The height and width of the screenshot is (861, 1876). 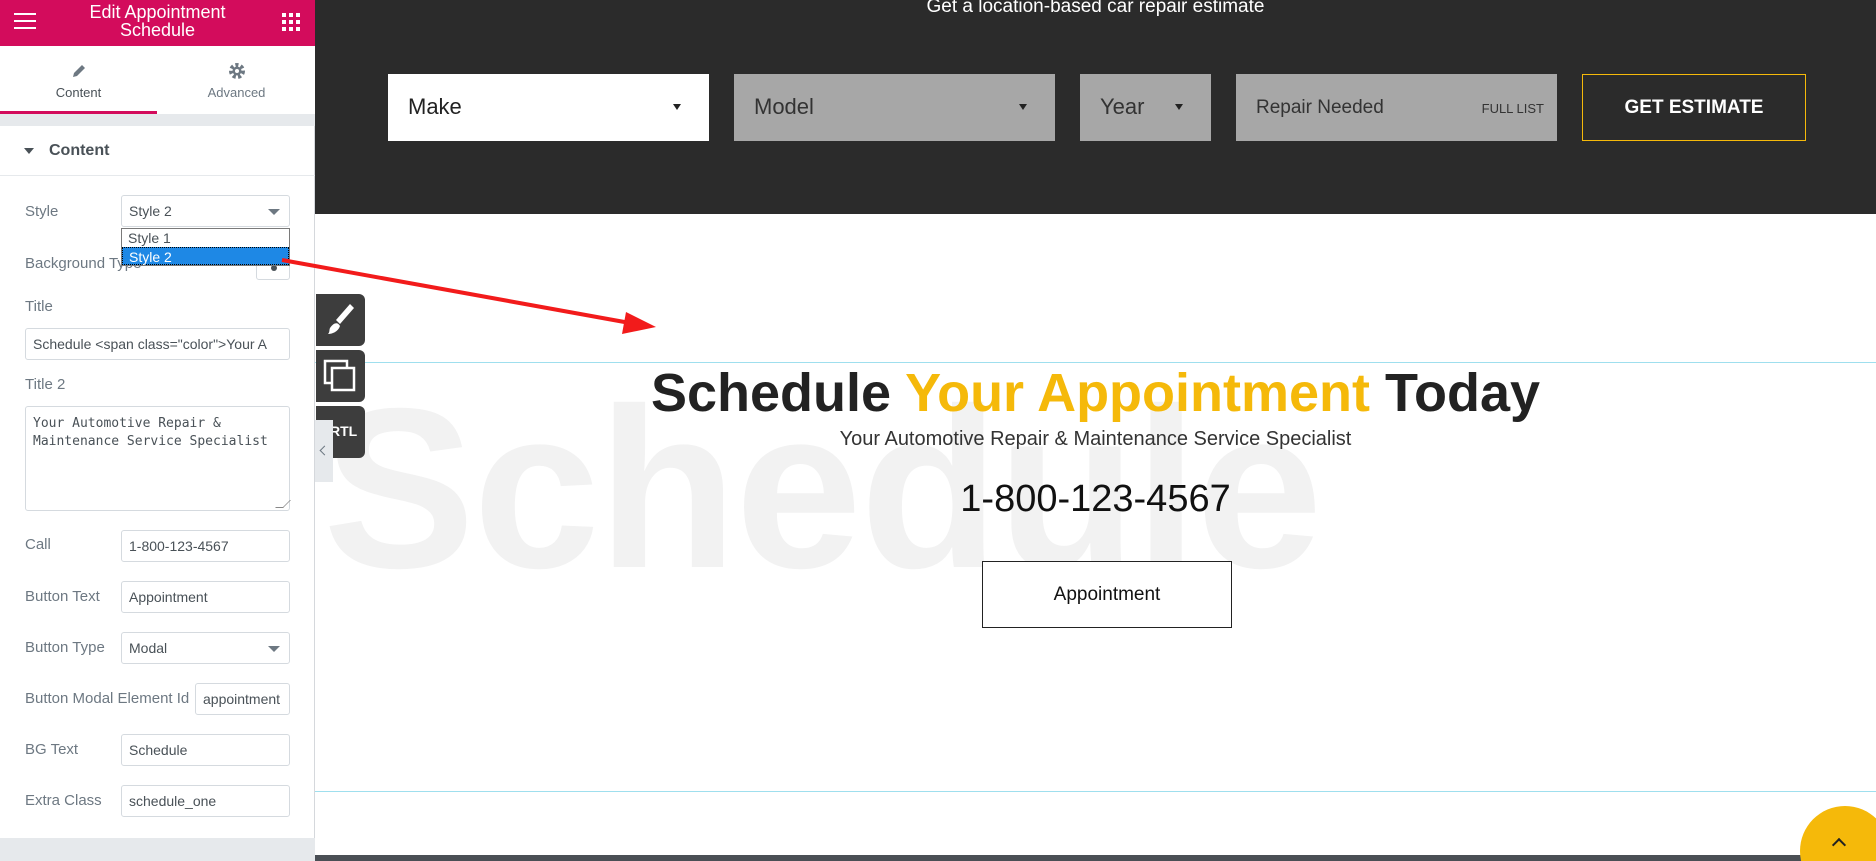 What do you see at coordinates (205, 750) in the screenshot?
I see `bg-text-input: Schedule` at bounding box center [205, 750].